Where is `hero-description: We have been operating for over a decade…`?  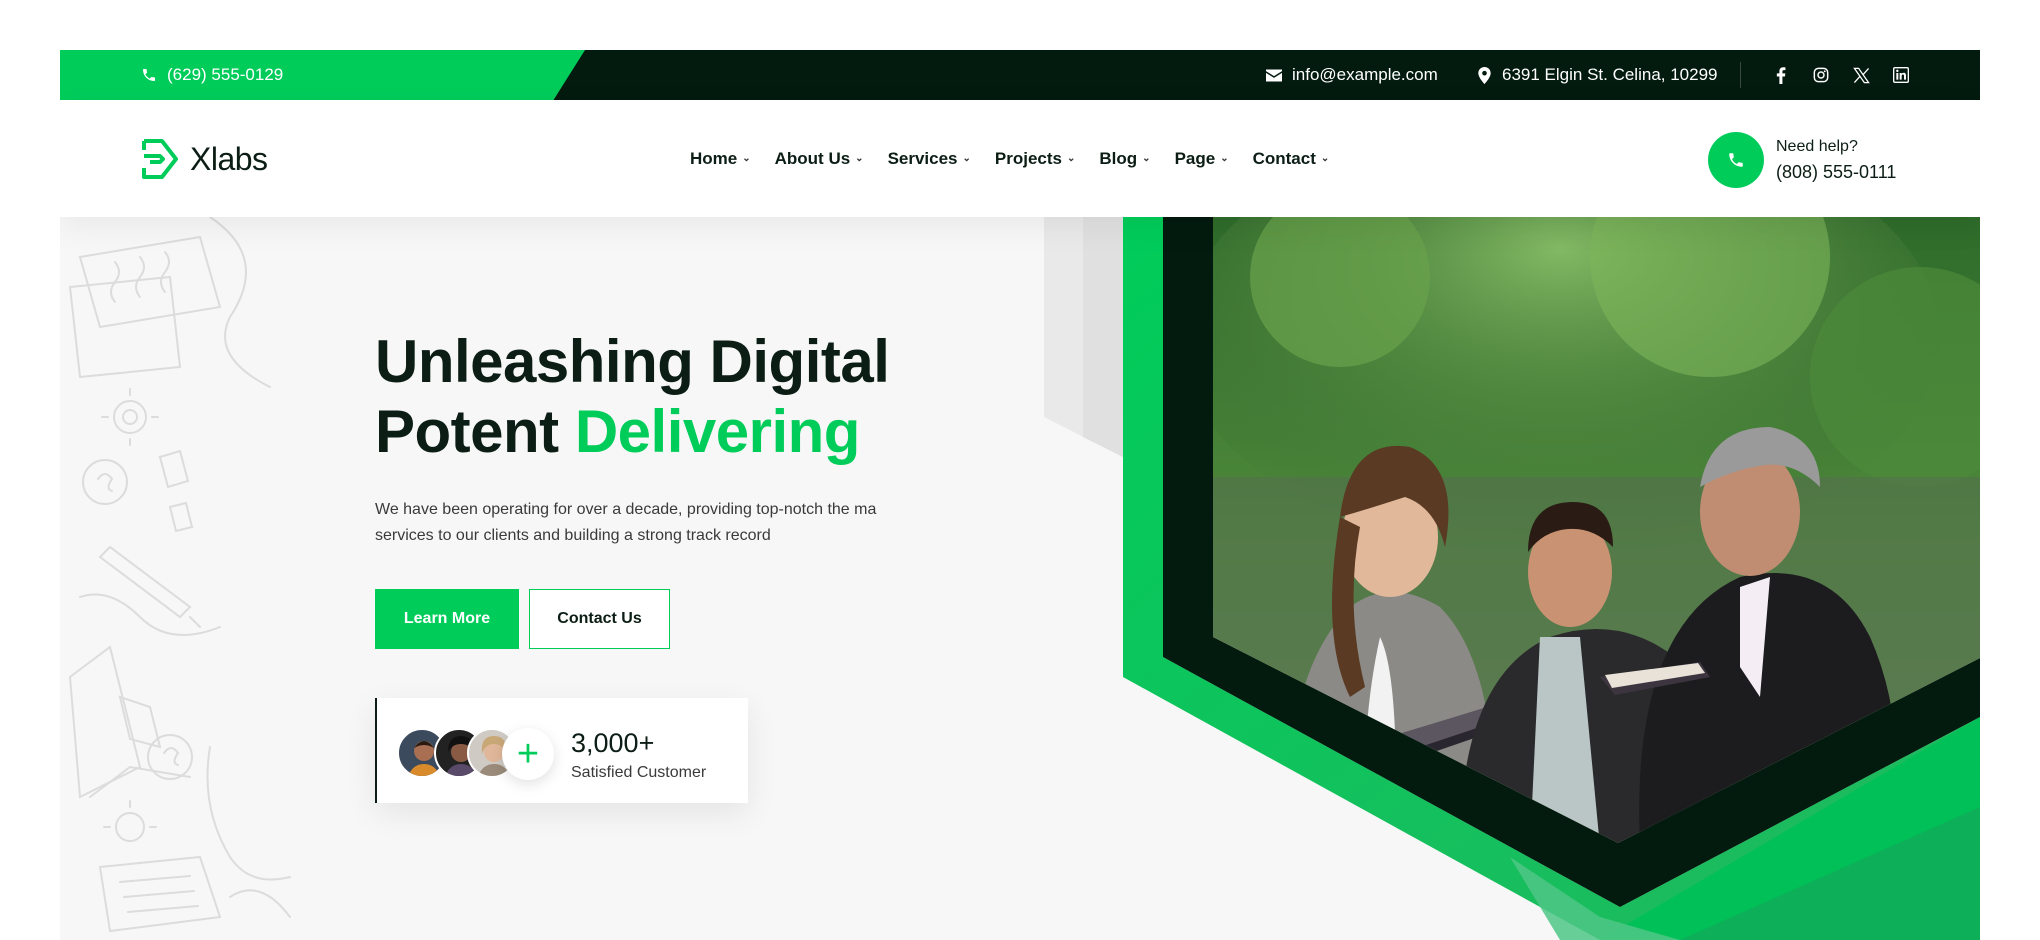 hero-description: We have been operating for over a decade… is located at coordinates (626, 522).